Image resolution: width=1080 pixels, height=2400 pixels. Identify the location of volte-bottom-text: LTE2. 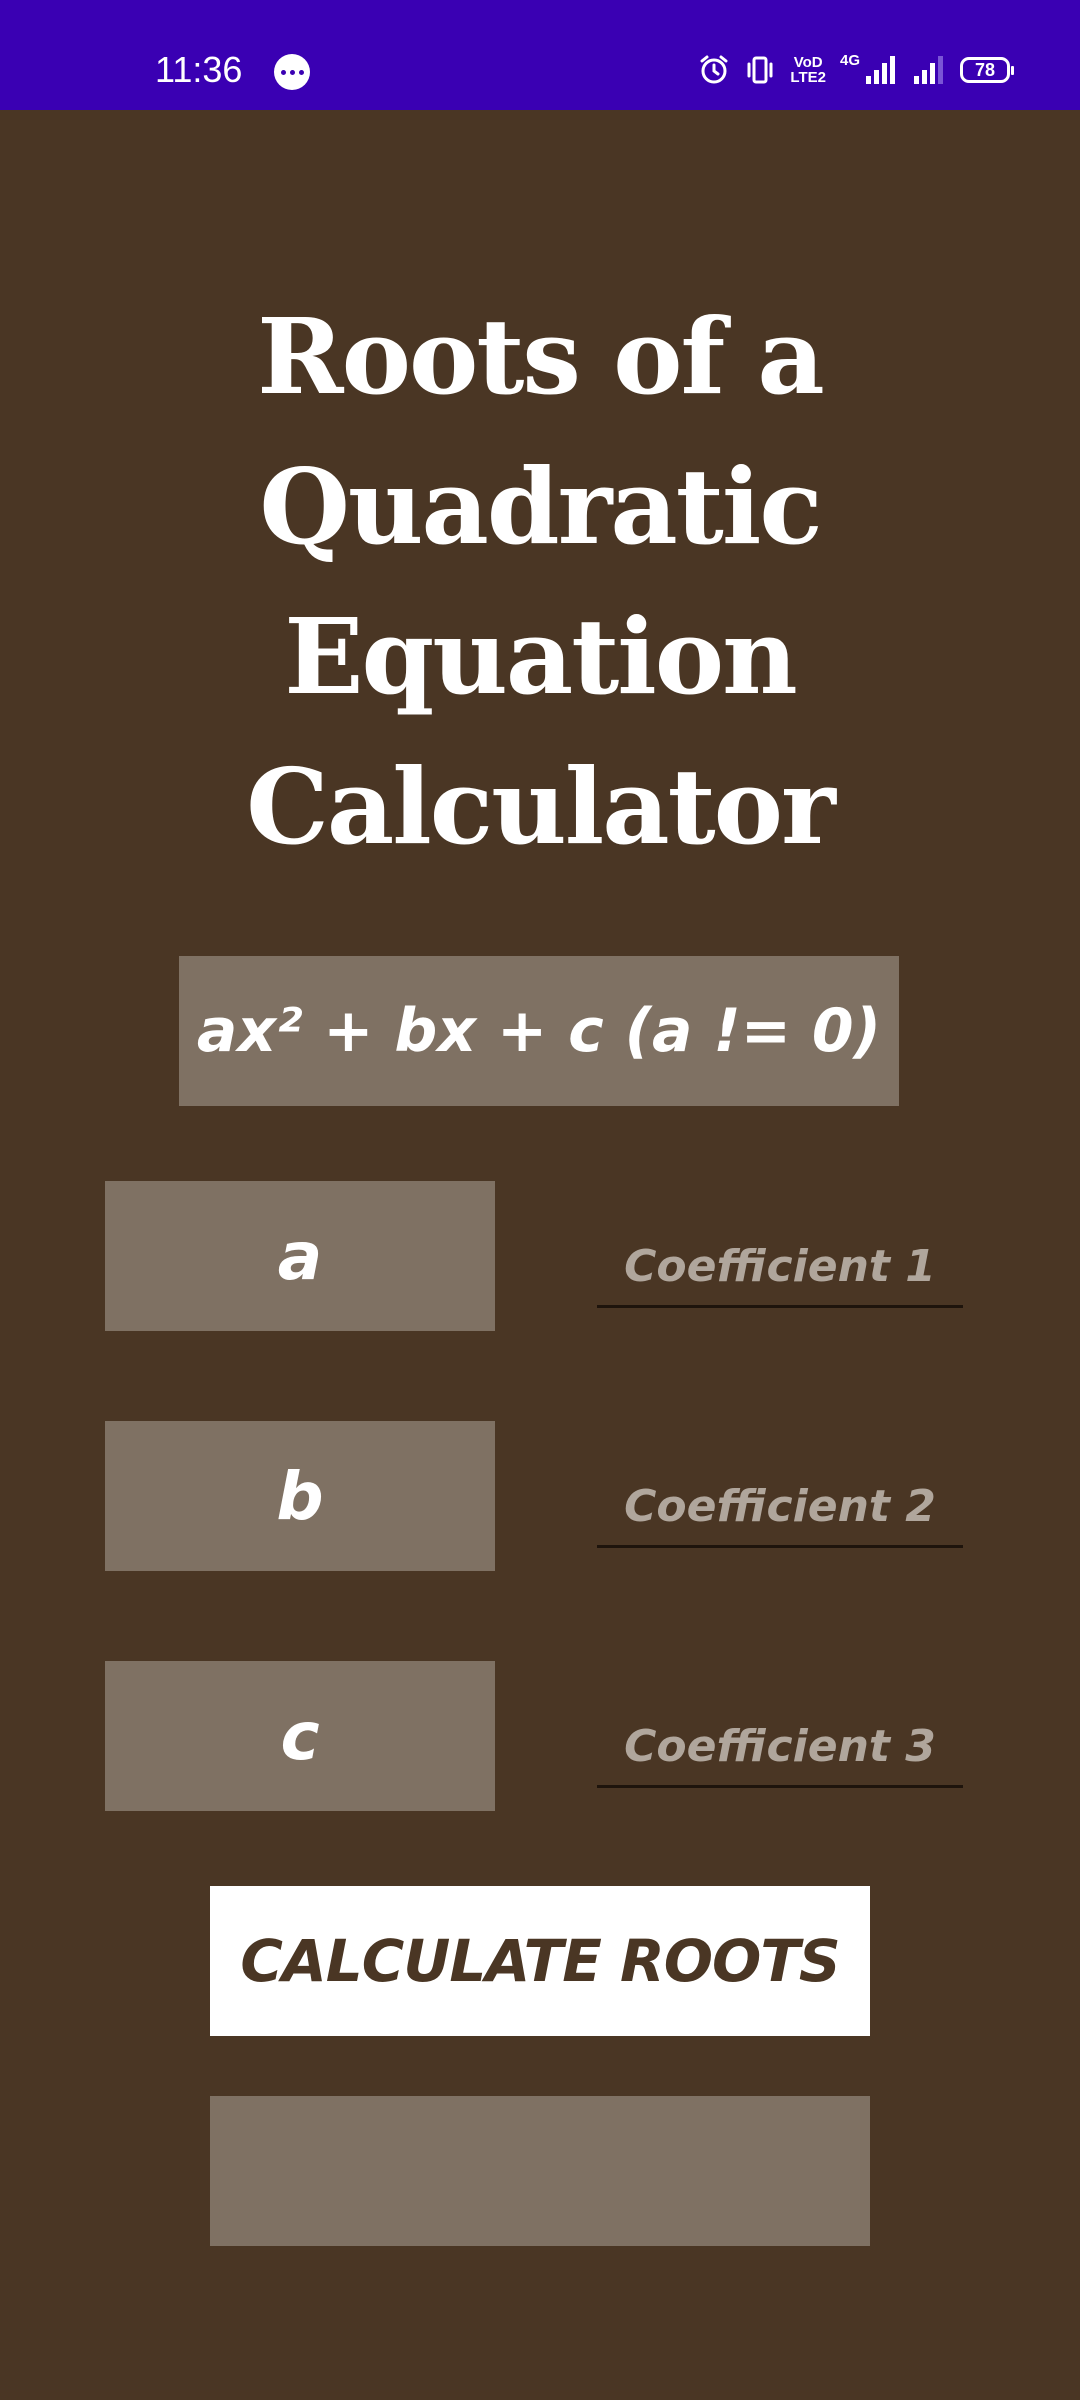
(808, 77).